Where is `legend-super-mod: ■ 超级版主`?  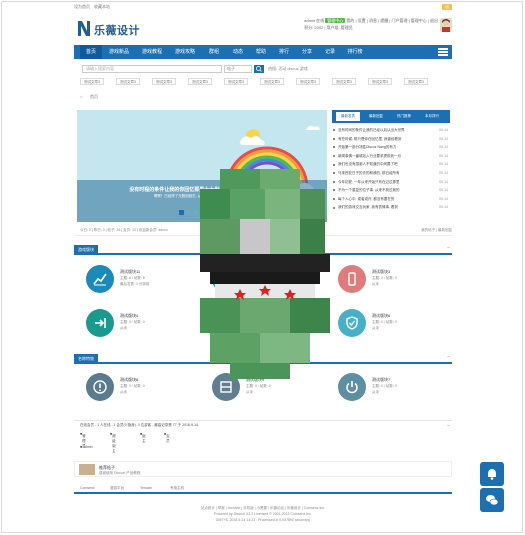
legend-super-mod: ■ 超级版主 is located at coordinates (113, 442).